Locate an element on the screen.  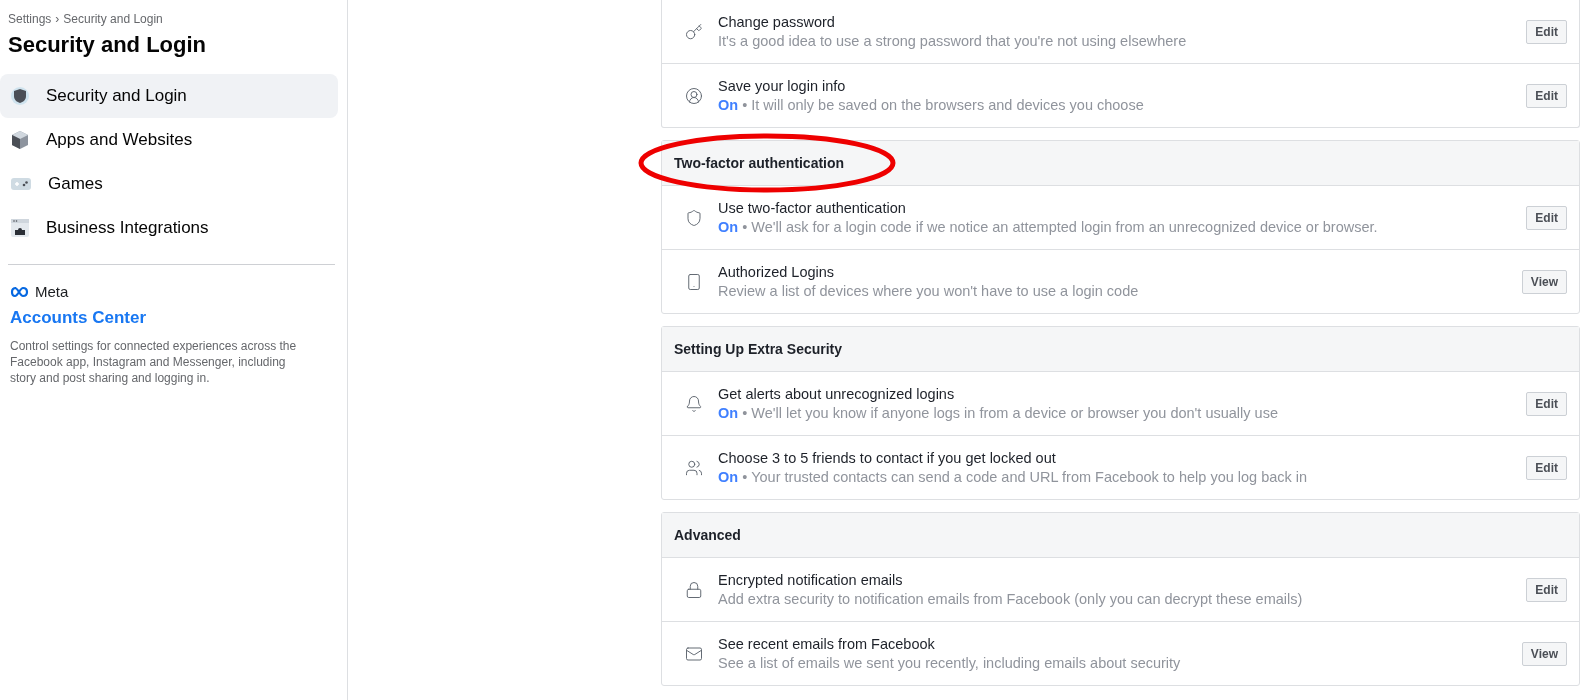
gamepad-icon is located at coordinates (21, 184).